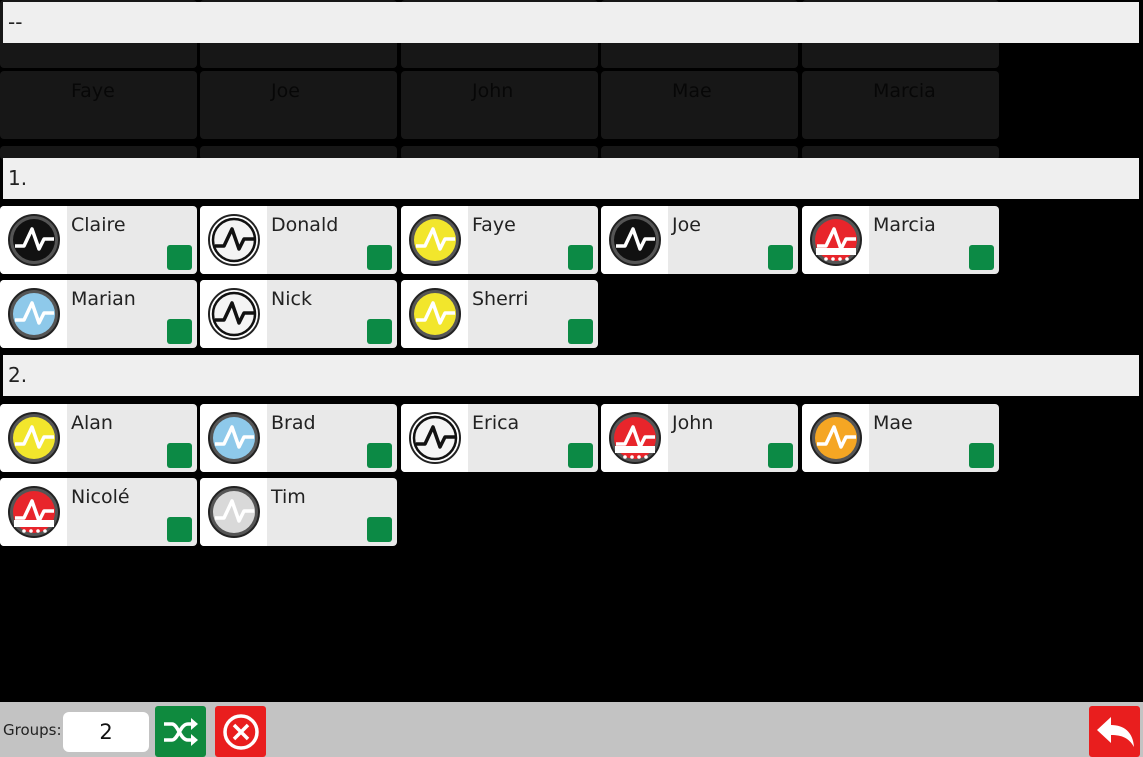 Image resolution: width=1143 pixels, height=757 pixels. What do you see at coordinates (98, 314) in the screenshot?
I see `player-card: Marian` at bounding box center [98, 314].